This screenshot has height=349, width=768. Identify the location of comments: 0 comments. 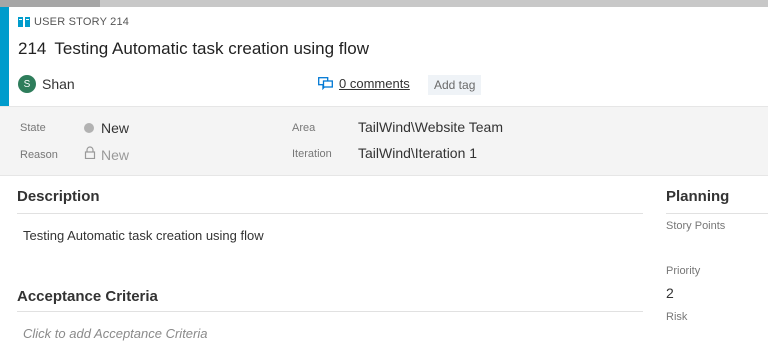
(364, 83).